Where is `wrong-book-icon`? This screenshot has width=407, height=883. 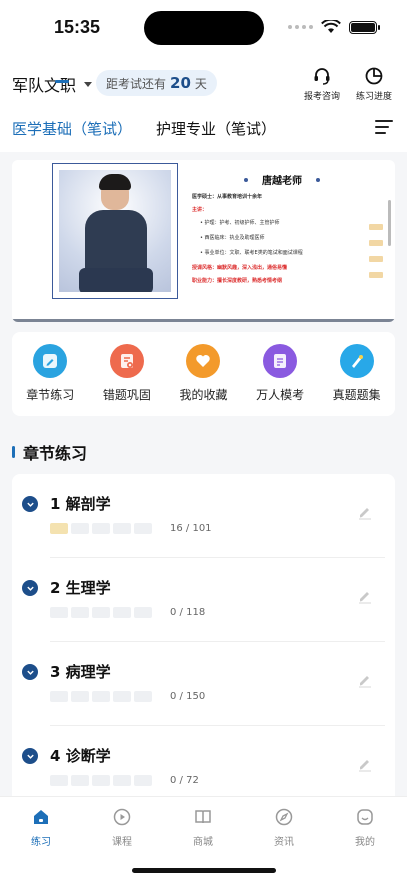
wrong-book-icon is located at coordinates (126, 361).